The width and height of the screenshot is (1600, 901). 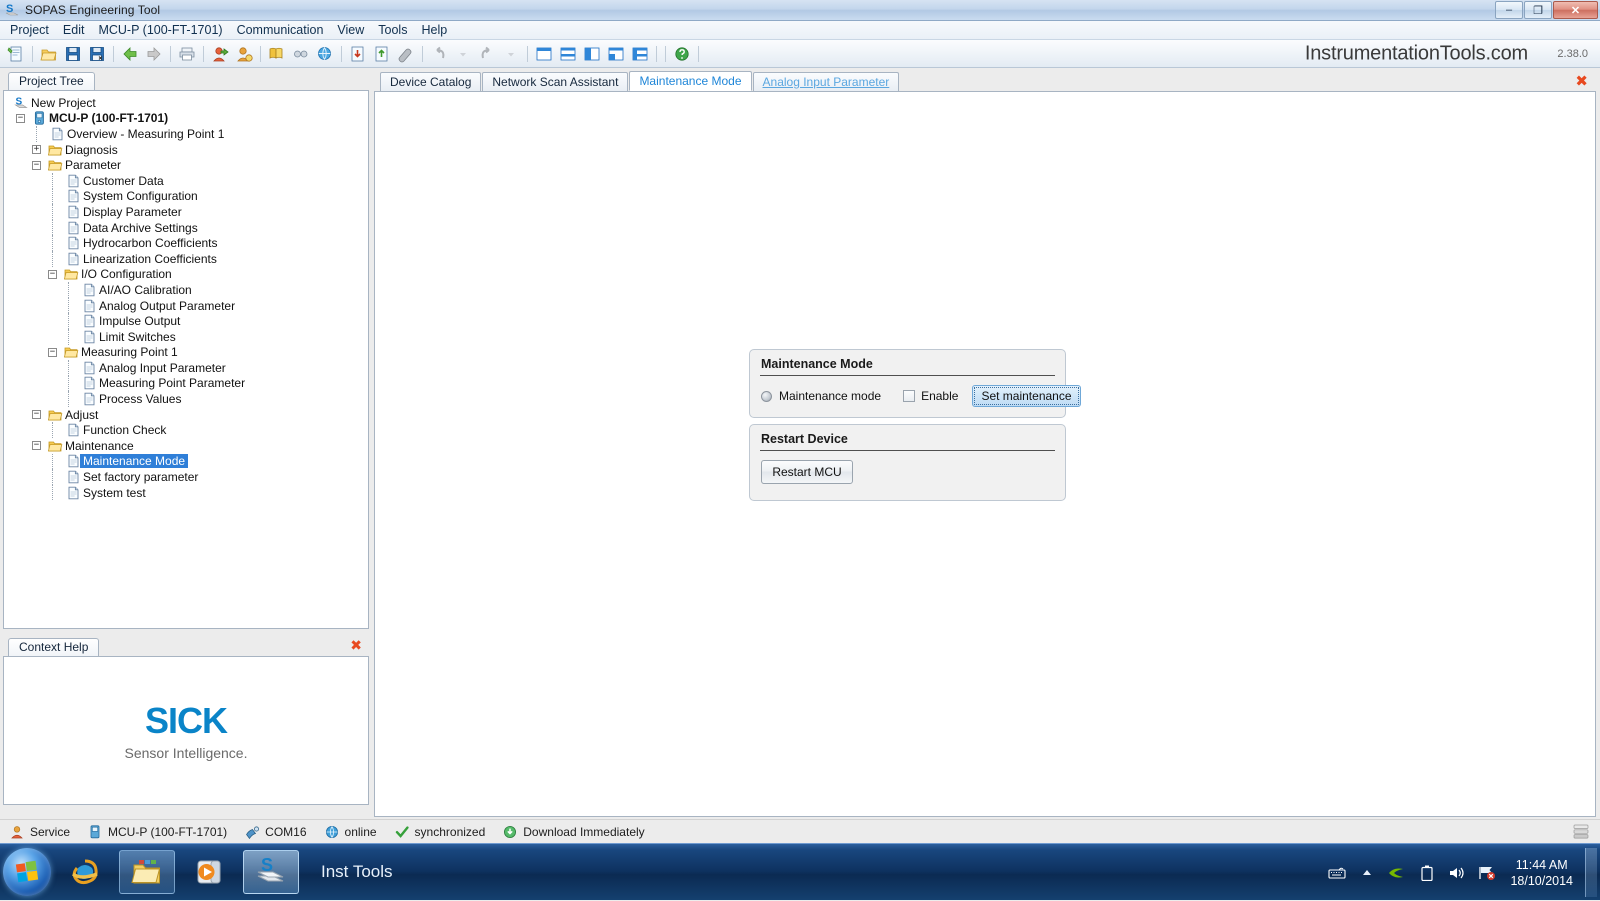 What do you see at coordinates (189, 399) in the screenshot?
I see `tree-node-process-values: Process Values` at bounding box center [189, 399].